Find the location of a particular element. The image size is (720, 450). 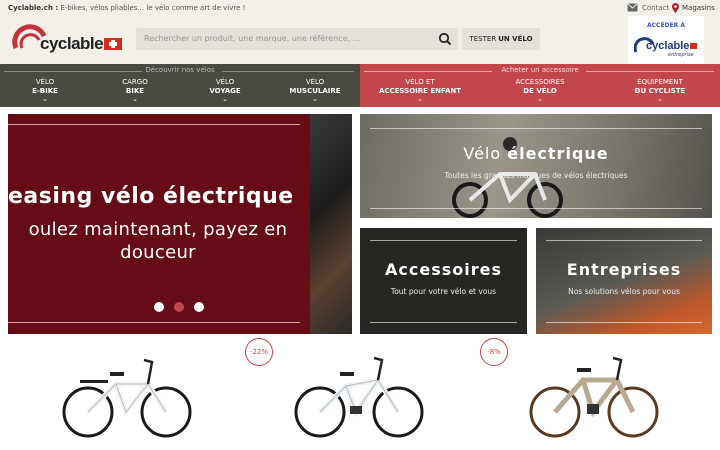

nav-accessories-header-label: Acheter un accessoire is located at coordinates (540, 70).